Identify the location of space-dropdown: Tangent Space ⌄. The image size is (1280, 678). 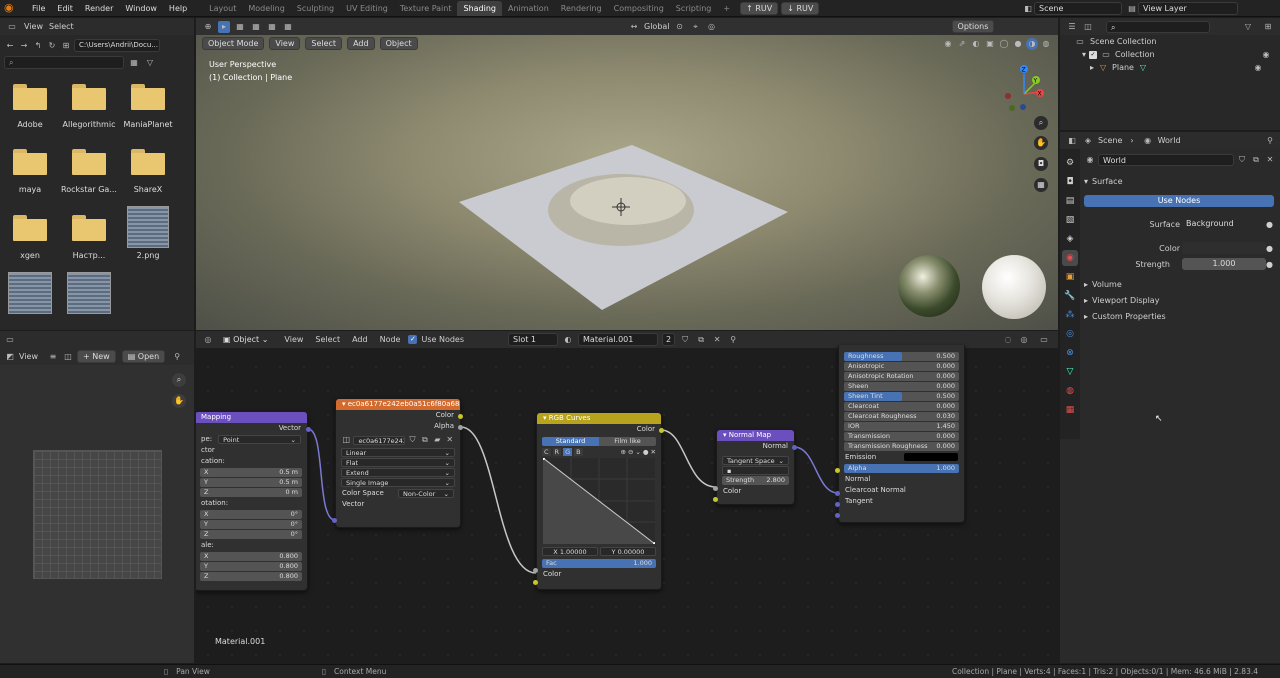
(755, 460).